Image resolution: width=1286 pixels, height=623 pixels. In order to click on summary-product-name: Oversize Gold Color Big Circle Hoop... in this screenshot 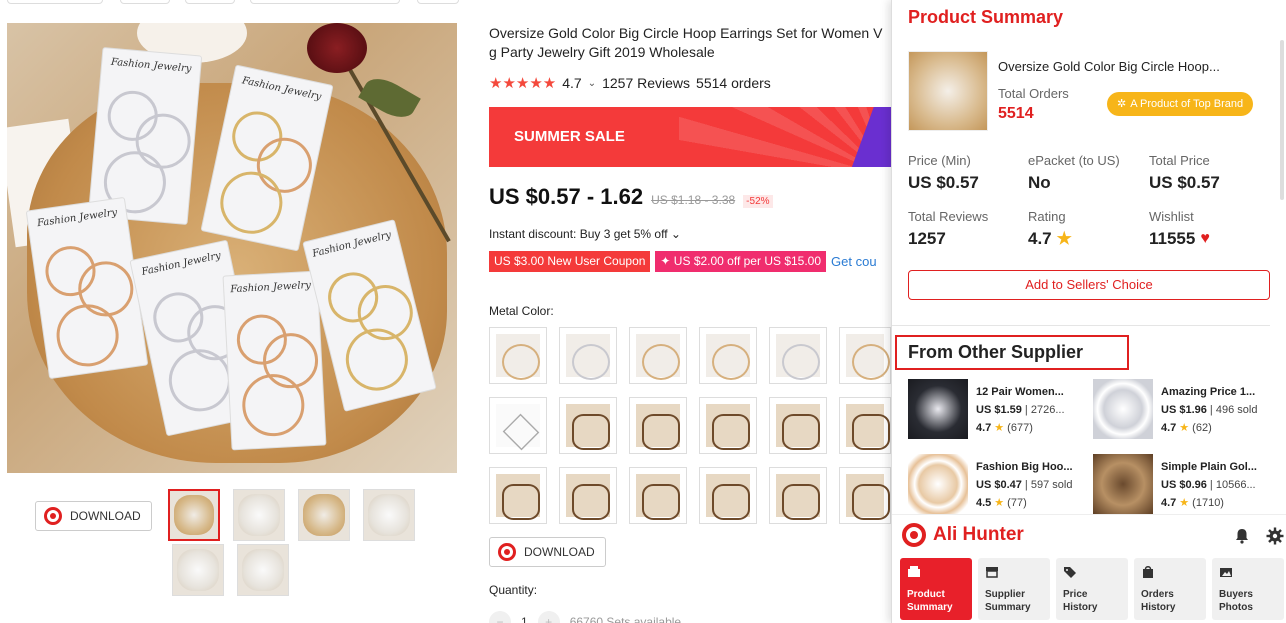, I will do `click(1118, 66)`.